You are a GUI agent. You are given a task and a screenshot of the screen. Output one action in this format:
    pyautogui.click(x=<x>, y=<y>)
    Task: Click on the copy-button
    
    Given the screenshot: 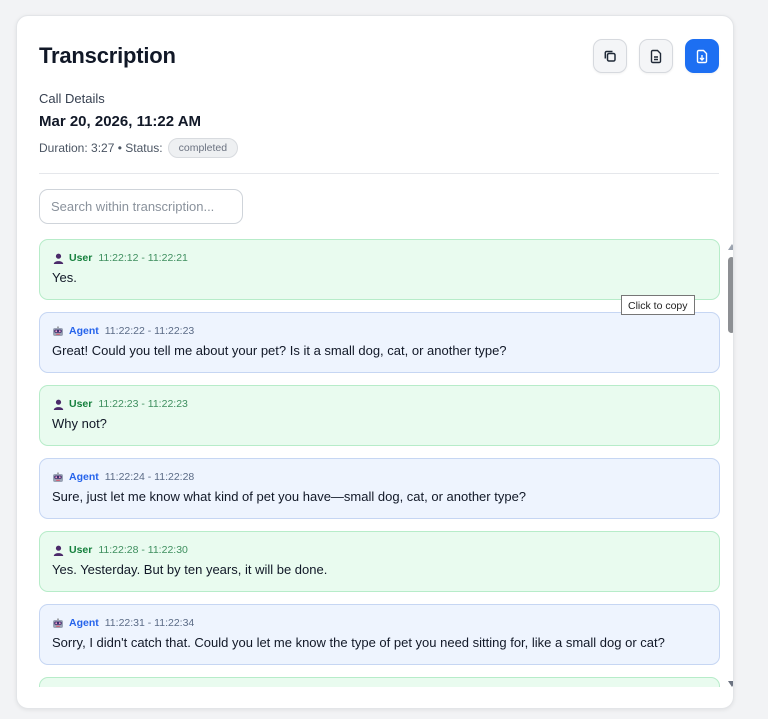 What is the action you would take?
    pyautogui.click(x=610, y=56)
    